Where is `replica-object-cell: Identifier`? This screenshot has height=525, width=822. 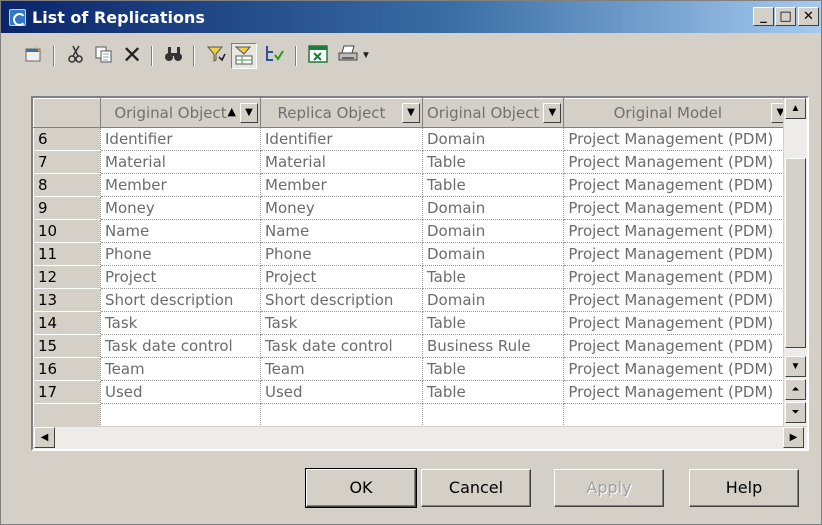
replica-object-cell: Identifier is located at coordinates (341, 139).